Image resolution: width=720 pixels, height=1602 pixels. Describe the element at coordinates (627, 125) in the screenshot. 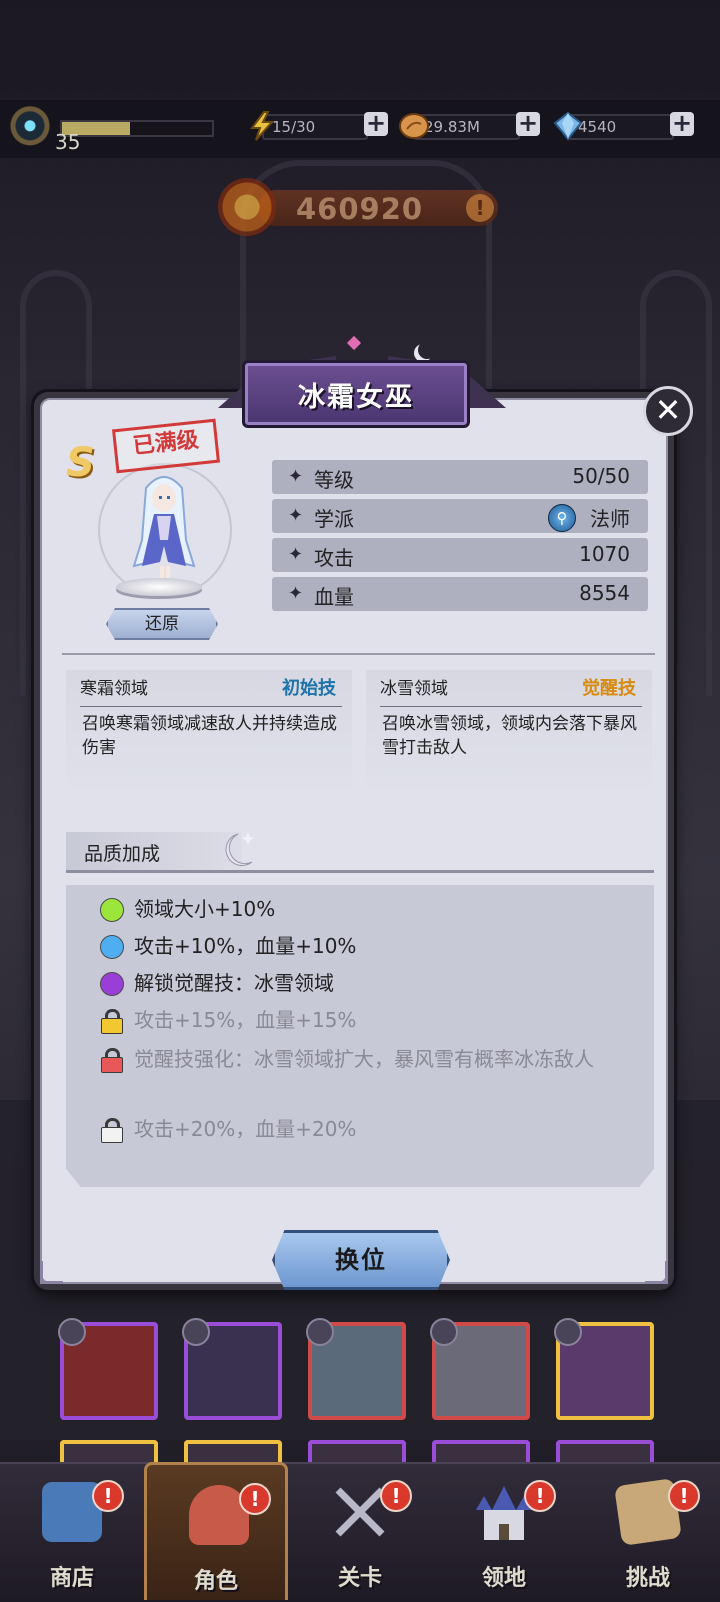

I see `gem-resource: 4540 +` at that location.